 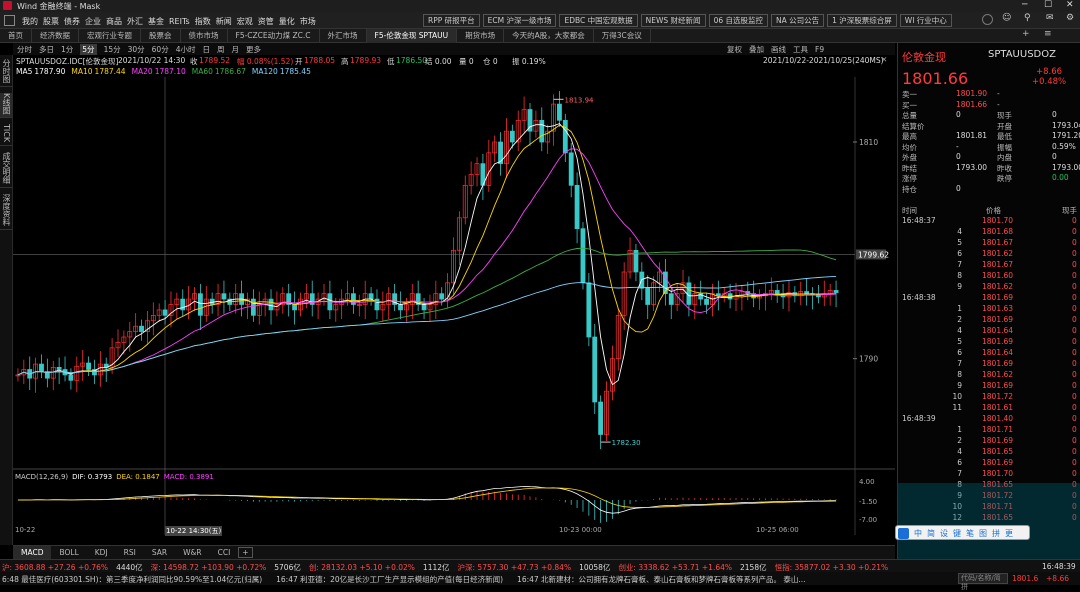 What do you see at coordinates (114, 21) in the screenshot?
I see `menu-item: 商品` at bounding box center [114, 21].